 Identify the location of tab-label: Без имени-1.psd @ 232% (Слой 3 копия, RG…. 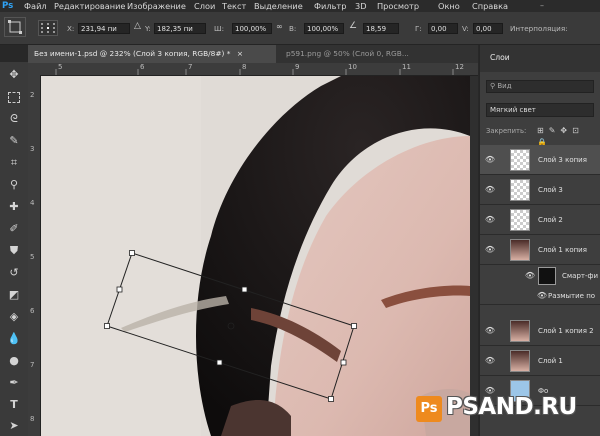
(132, 53).